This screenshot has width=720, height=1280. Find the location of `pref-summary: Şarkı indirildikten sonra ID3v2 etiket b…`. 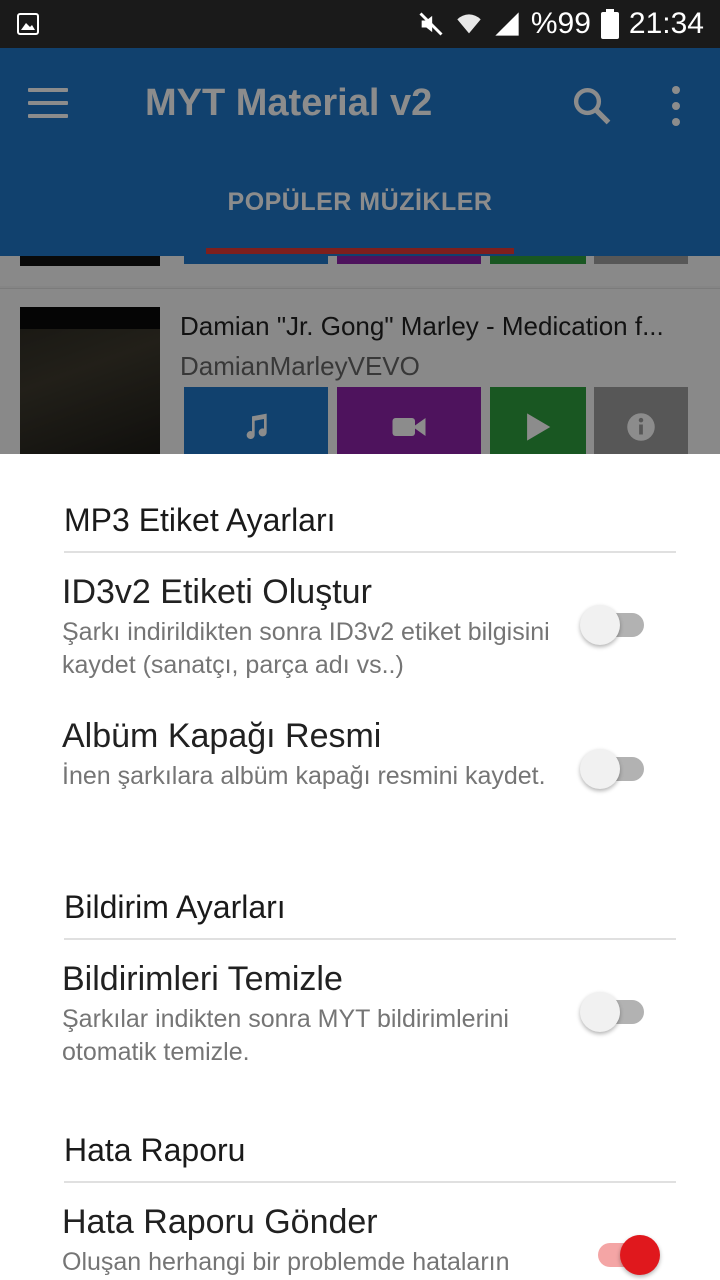

pref-summary: Şarkı indirildikten sonra ID3v2 etiket b… is located at coordinates (306, 648).